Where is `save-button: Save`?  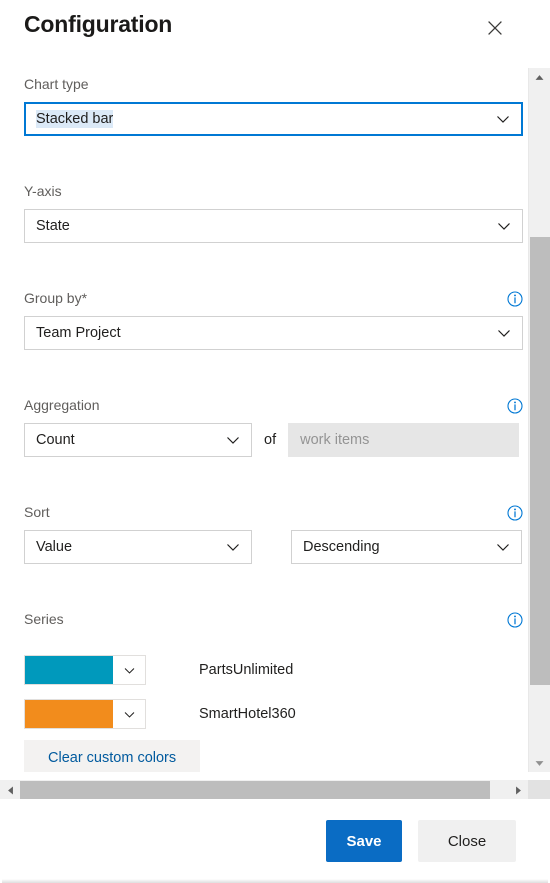
save-button: Save is located at coordinates (364, 841).